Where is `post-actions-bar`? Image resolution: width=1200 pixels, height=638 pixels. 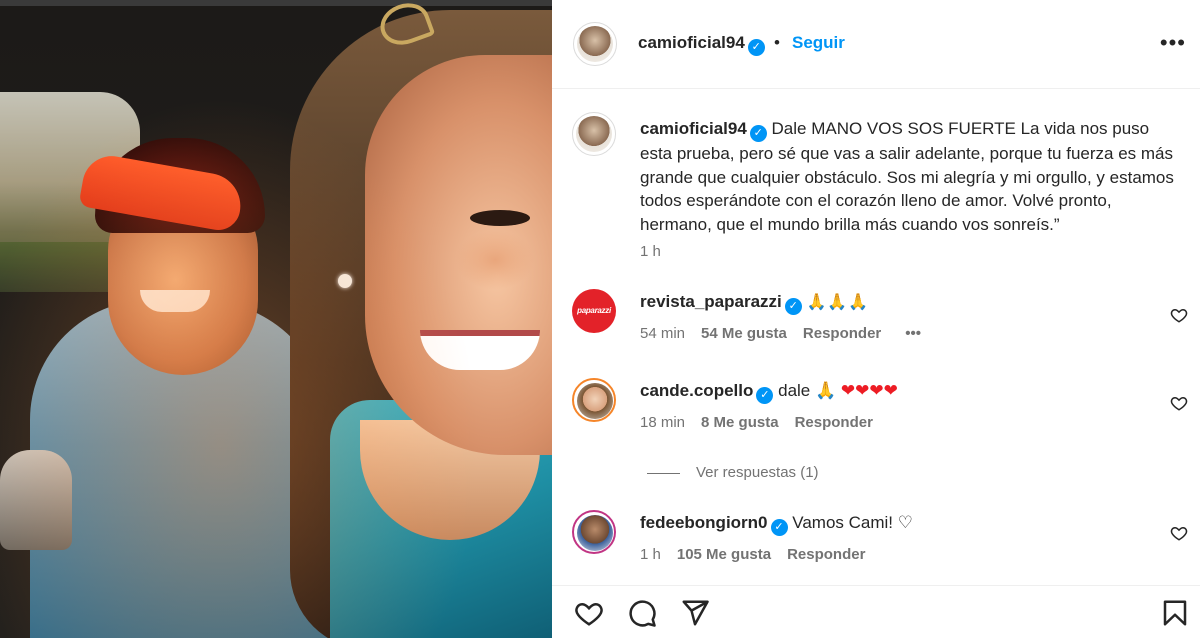 post-actions-bar is located at coordinates (876, 611).